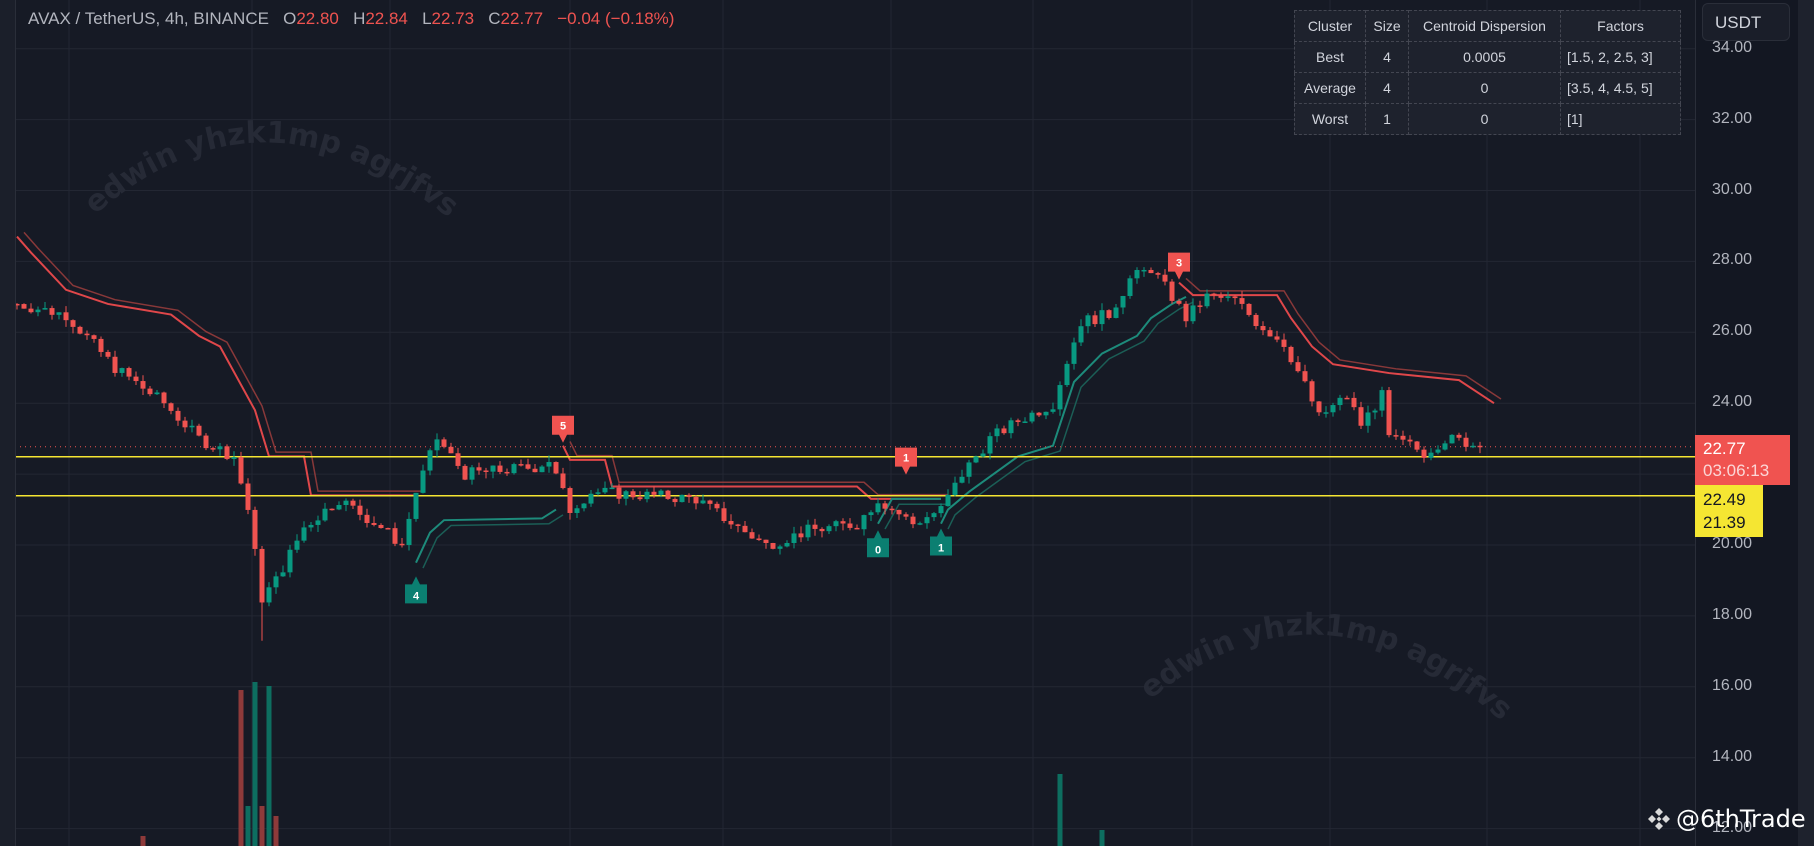  I want to click on table-cell: Worst, so click(1330, 119).